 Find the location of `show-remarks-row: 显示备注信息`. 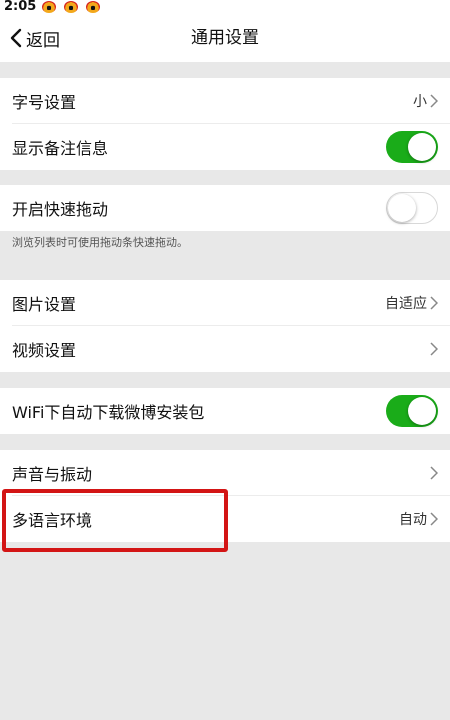

show-remarks-row: 显示备注信息 is located at coordinates (225, 147).